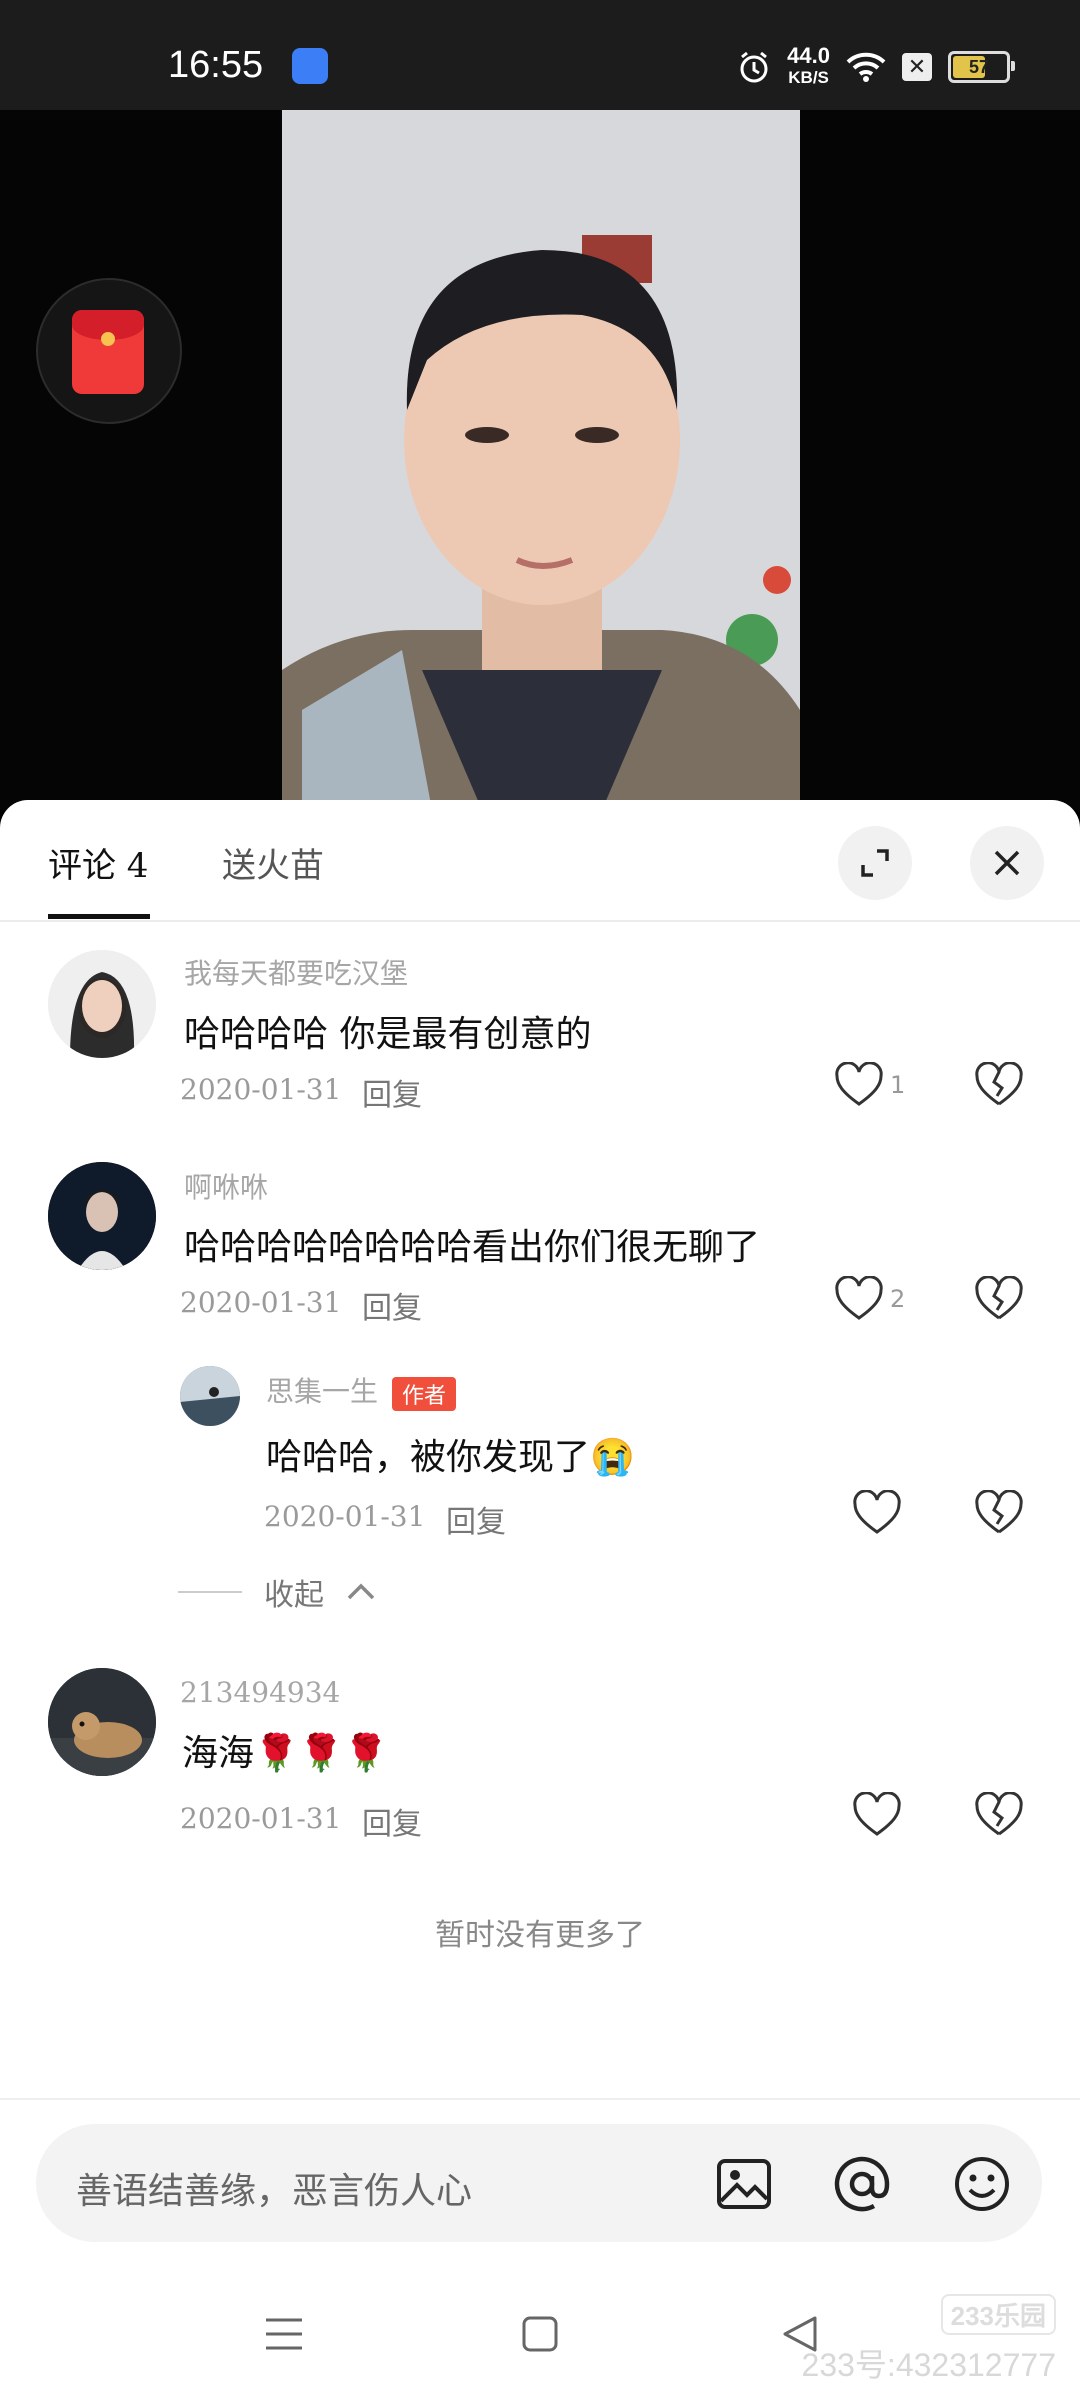  I want to click on video-person-image, so click(541, 460).